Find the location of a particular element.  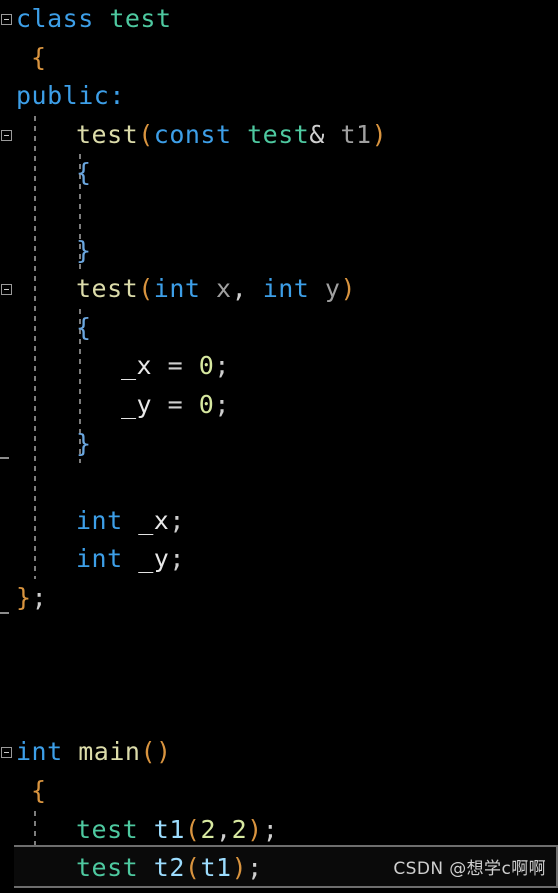

code-line-7: } is located at coordinates (279, 251).